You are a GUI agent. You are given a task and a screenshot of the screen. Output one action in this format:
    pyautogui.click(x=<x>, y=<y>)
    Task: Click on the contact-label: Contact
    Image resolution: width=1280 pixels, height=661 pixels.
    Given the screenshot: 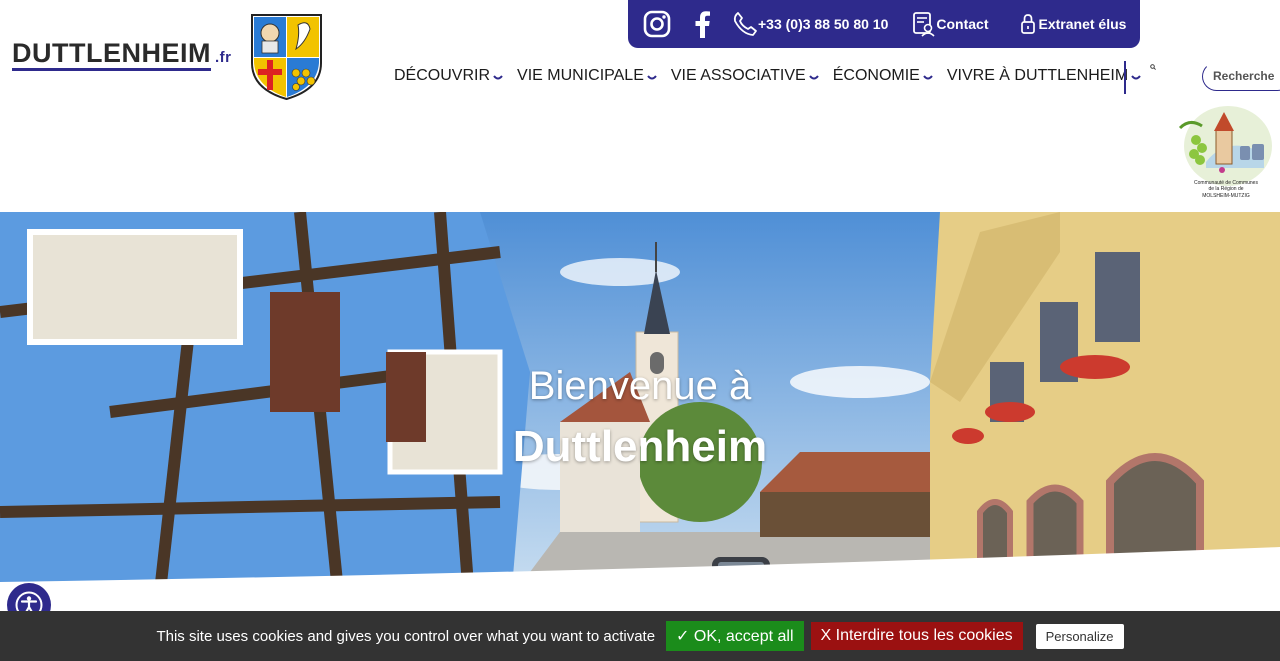 What is the action you would take?
    pyautogui.click(x=962, y=24)
    